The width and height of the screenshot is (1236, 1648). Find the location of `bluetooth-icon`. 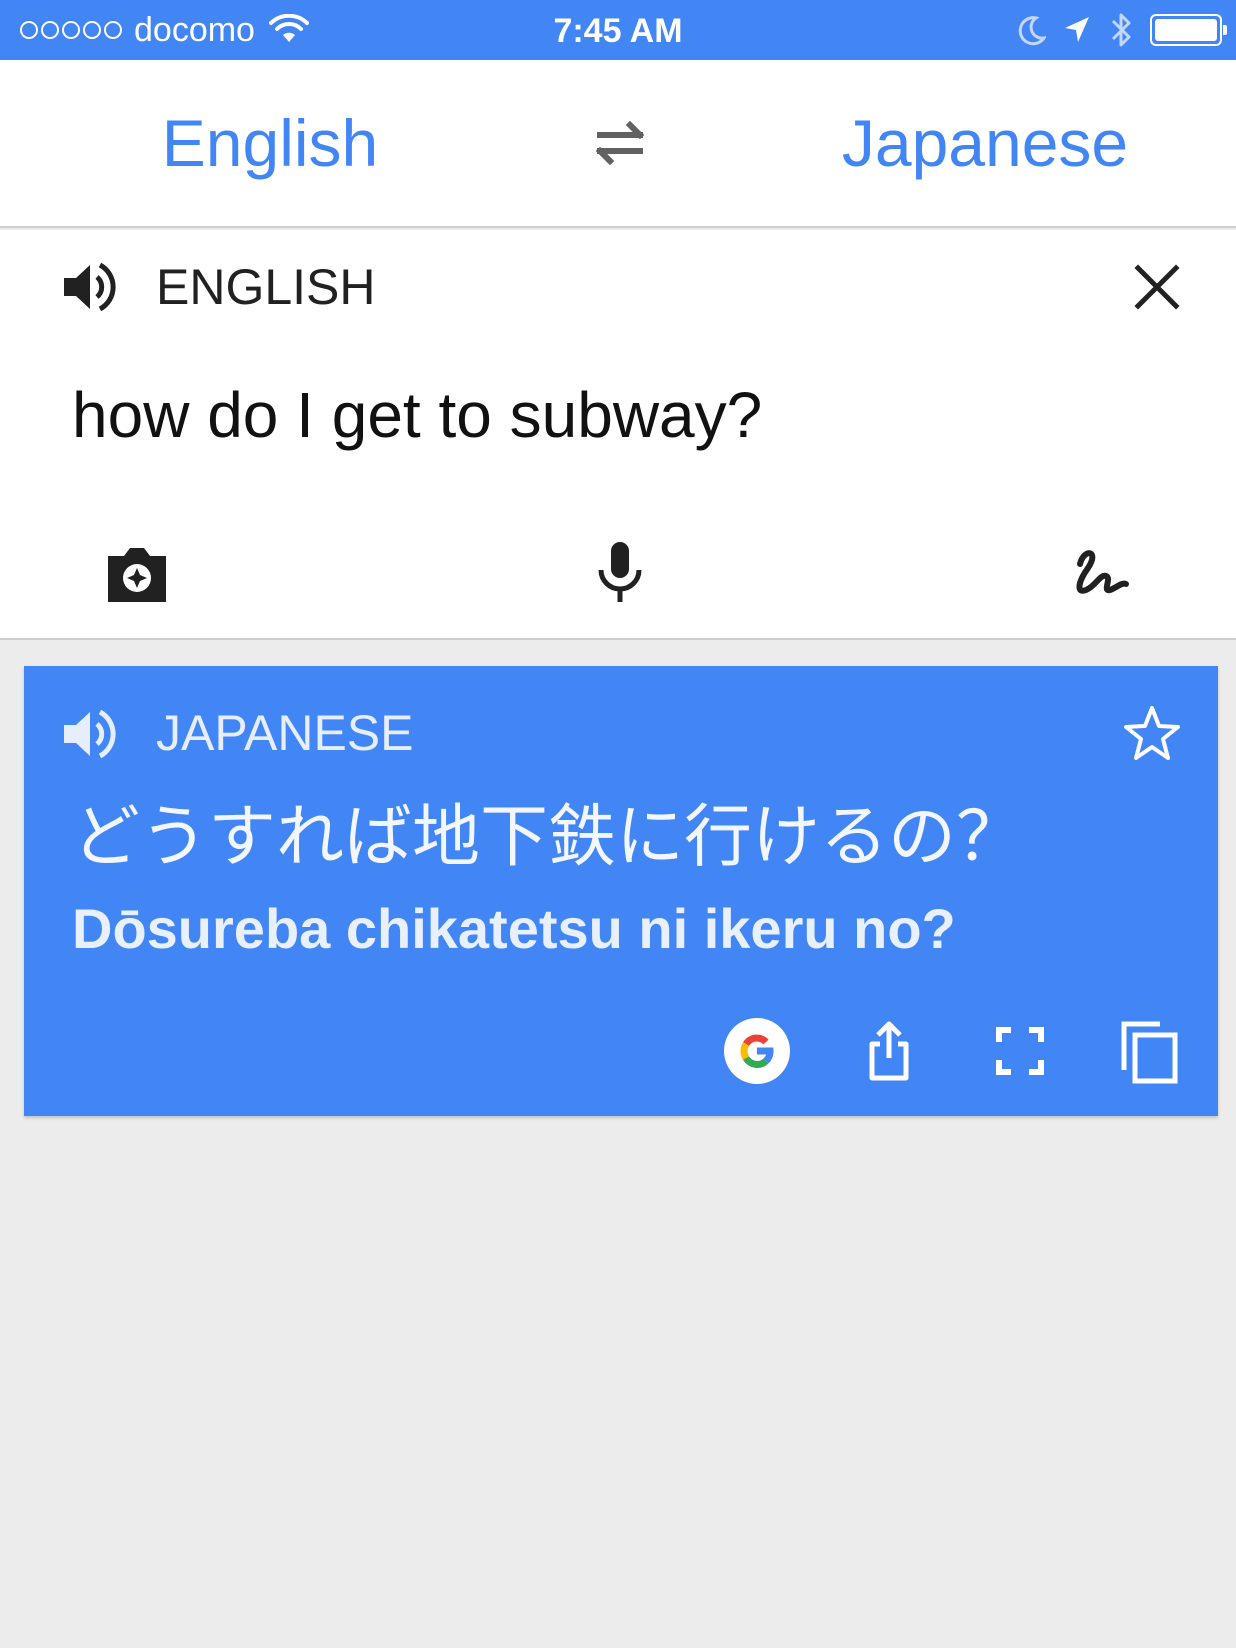

bluetooth-icon is located at coordinates (1121, 30).